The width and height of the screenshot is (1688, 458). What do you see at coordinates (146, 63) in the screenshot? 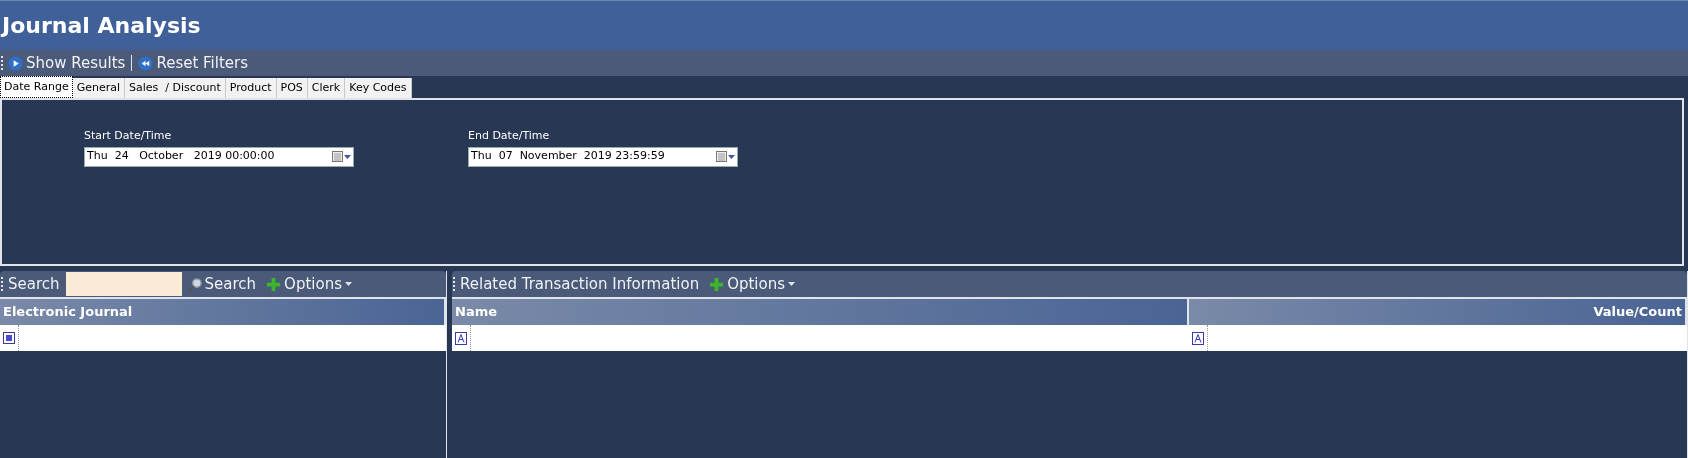
I see `rewind-icon` at bounding box center [146, 63].